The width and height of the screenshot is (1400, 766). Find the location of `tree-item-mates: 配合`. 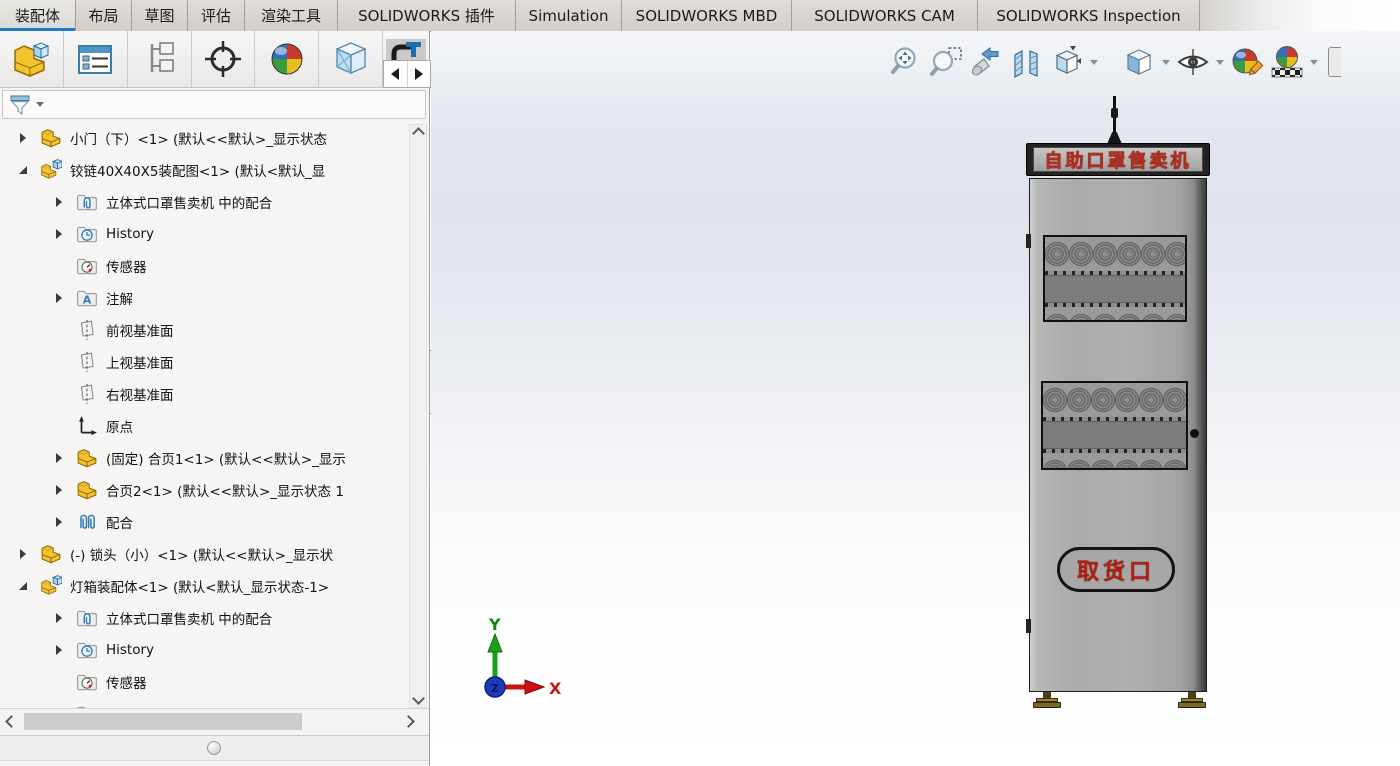

tree-item-mates: 配合 is located at coordinates (214, 522).